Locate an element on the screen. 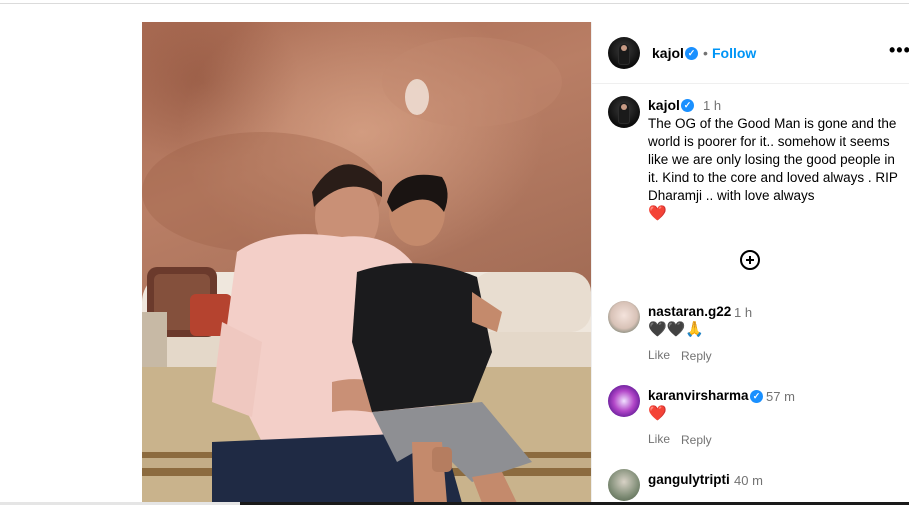 Image resolution: width=909 pixels, height=505 pixels. plus-circle-icon is located at coordinates (750, 260).